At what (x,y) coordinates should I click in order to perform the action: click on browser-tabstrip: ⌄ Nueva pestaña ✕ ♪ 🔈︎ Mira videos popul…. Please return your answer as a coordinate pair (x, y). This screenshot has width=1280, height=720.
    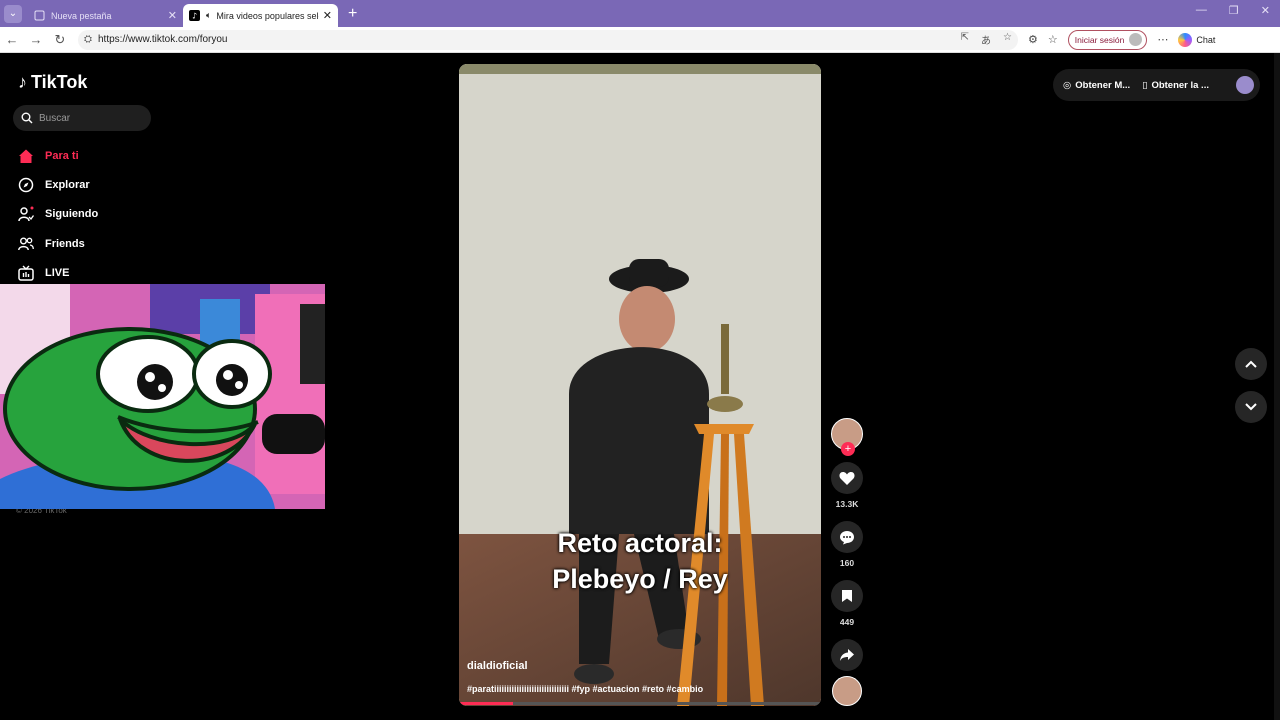
    Looking at the image, I should click on (640, 13).